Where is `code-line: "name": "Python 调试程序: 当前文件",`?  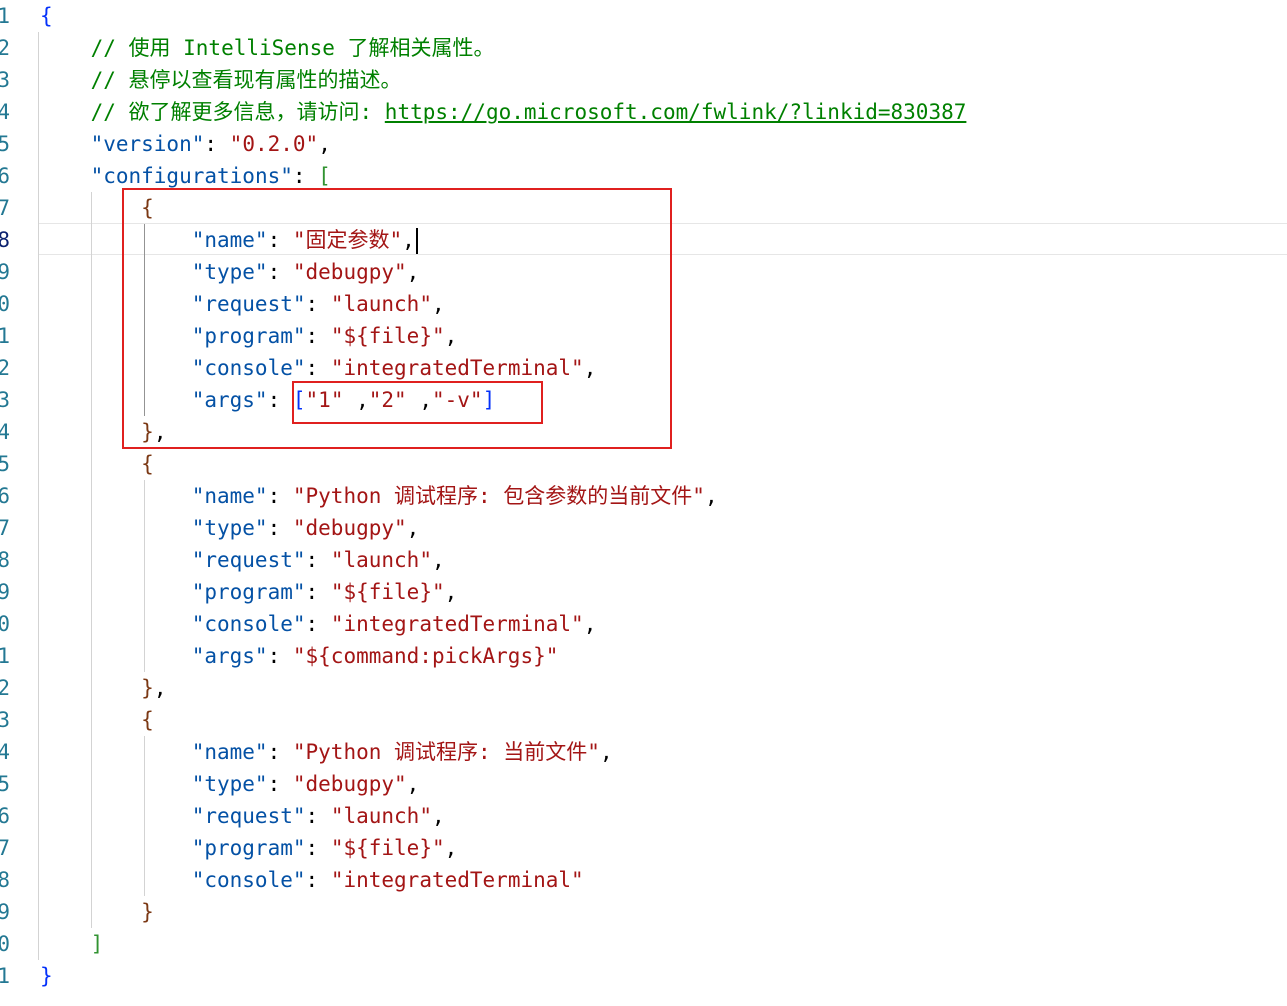 code-line: "name": "Python 调试程序: 当前文件", is located at coordinates (402, 752).